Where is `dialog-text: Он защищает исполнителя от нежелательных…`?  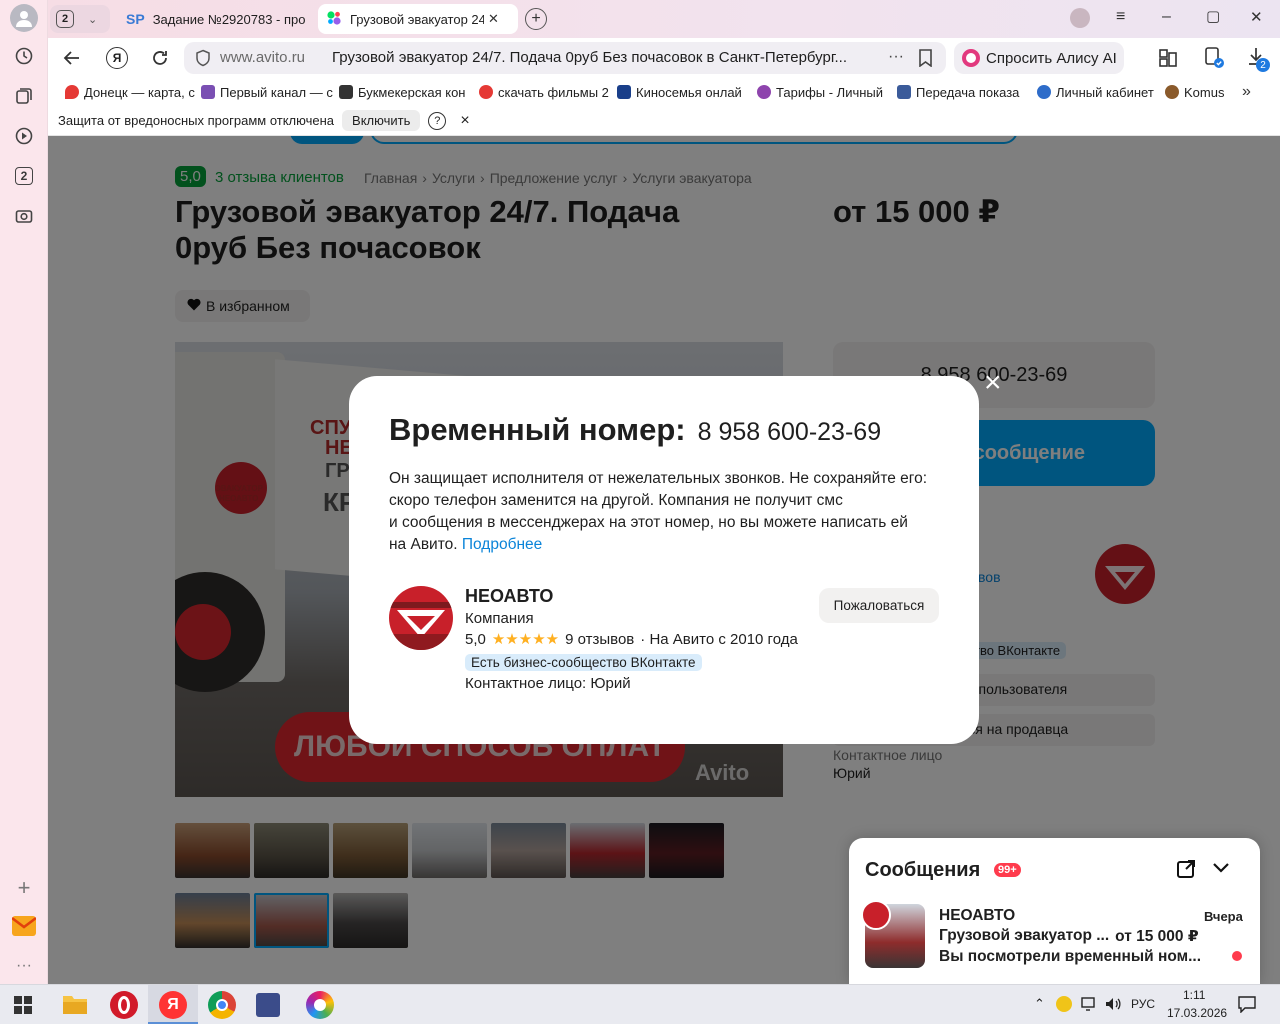 dialog-text: Он защищает исполнителя от нежелательных… is located at coordinates (658, 511).